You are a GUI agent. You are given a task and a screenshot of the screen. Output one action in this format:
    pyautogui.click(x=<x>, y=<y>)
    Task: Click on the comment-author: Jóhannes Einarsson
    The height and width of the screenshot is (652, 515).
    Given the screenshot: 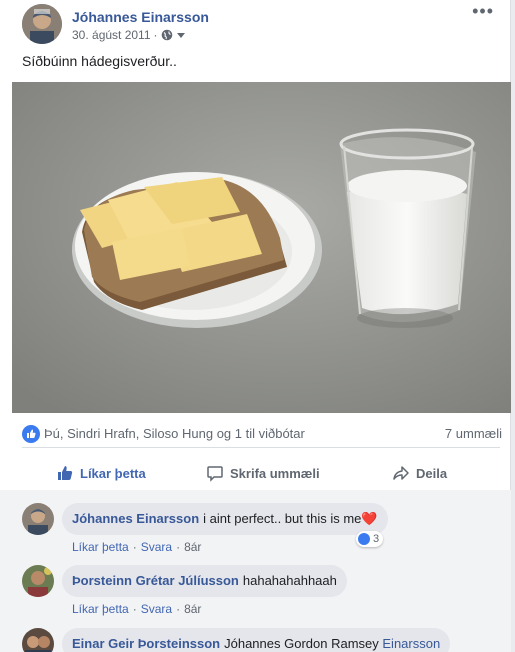 What is the action you would take?
    pyautogui.click(x=135, y=518)
    